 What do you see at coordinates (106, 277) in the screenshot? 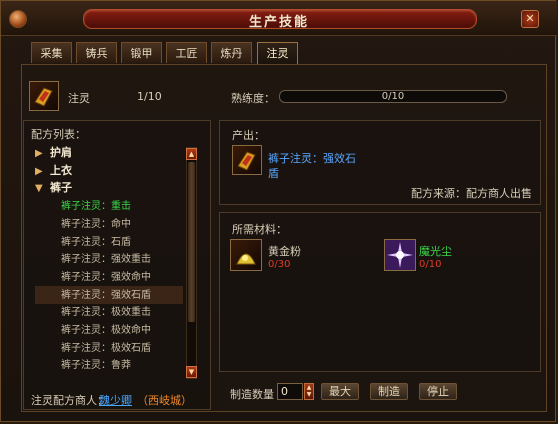
I see `recipe-label: 裤子注灵：强效命中` at bounding box center [106, 277].